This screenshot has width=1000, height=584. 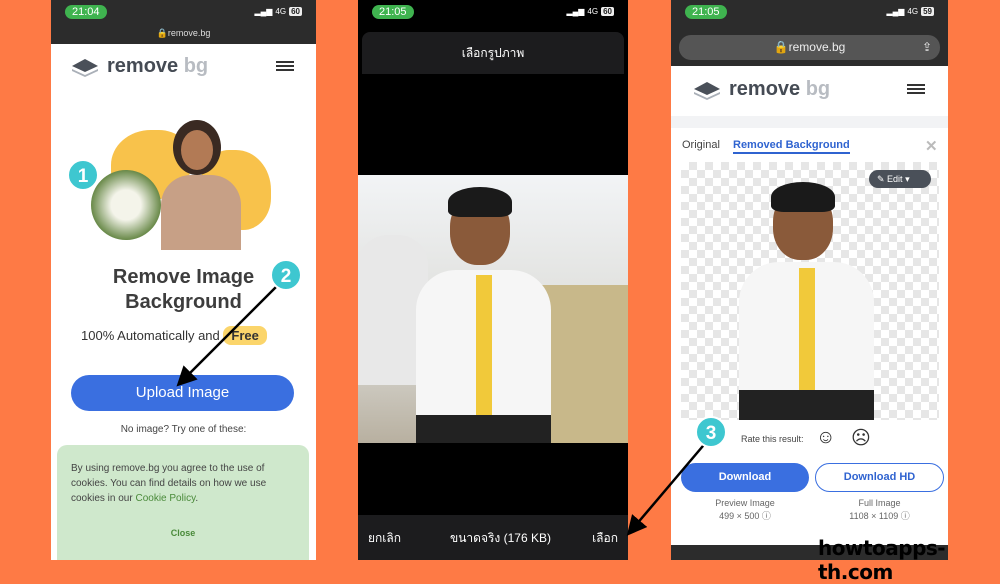 What do you see at coordinates (701, 145) in the screenshot?
I see `tab-original: Original` at bounding box center [701, 145].